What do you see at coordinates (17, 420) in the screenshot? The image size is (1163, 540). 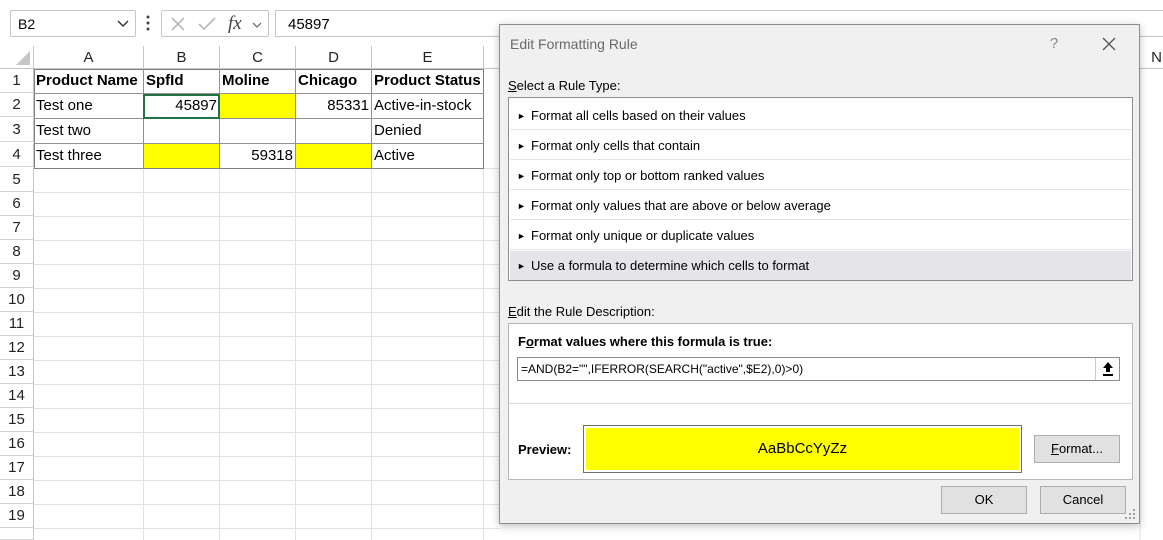 I see `row-header-15: 15` at bounding box center [17, 420].